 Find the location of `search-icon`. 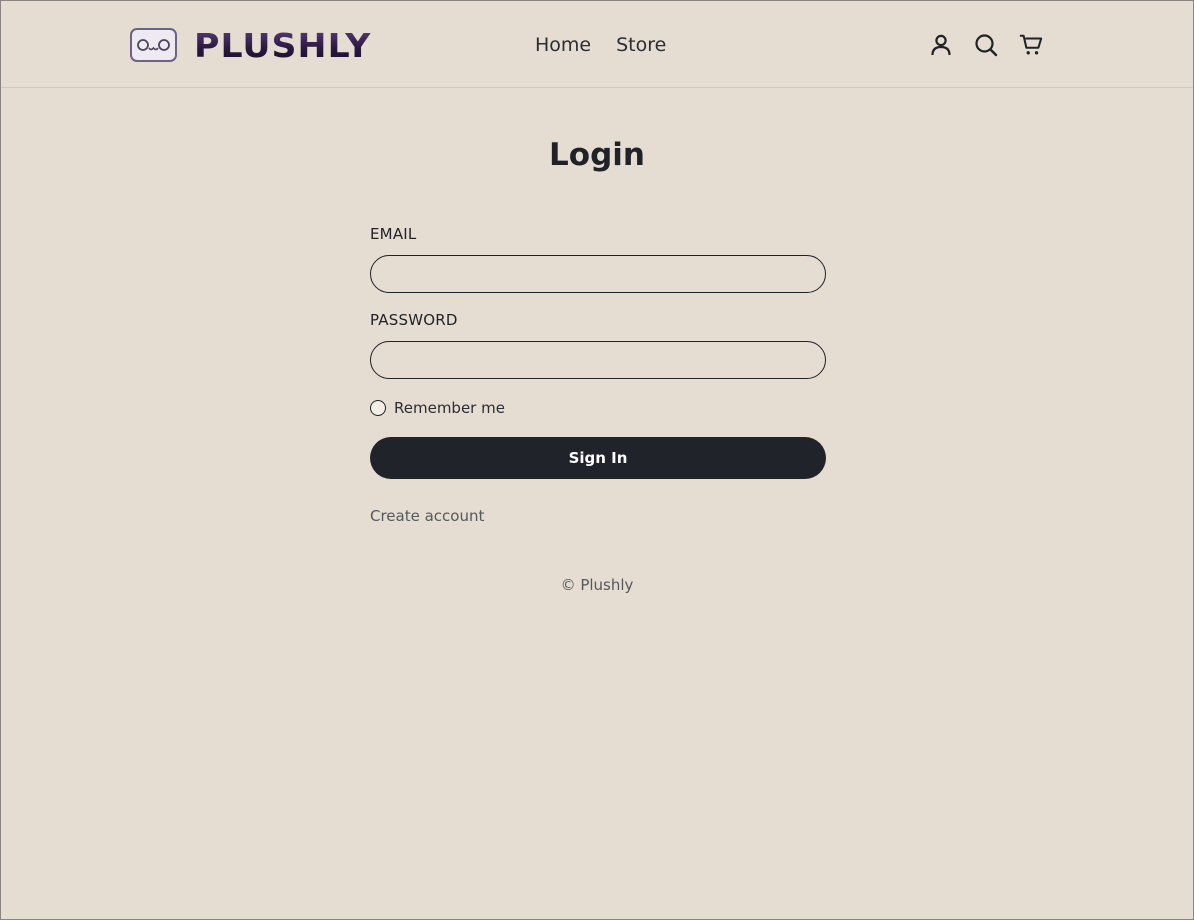

search-icon is located at coordinates (986, 45).